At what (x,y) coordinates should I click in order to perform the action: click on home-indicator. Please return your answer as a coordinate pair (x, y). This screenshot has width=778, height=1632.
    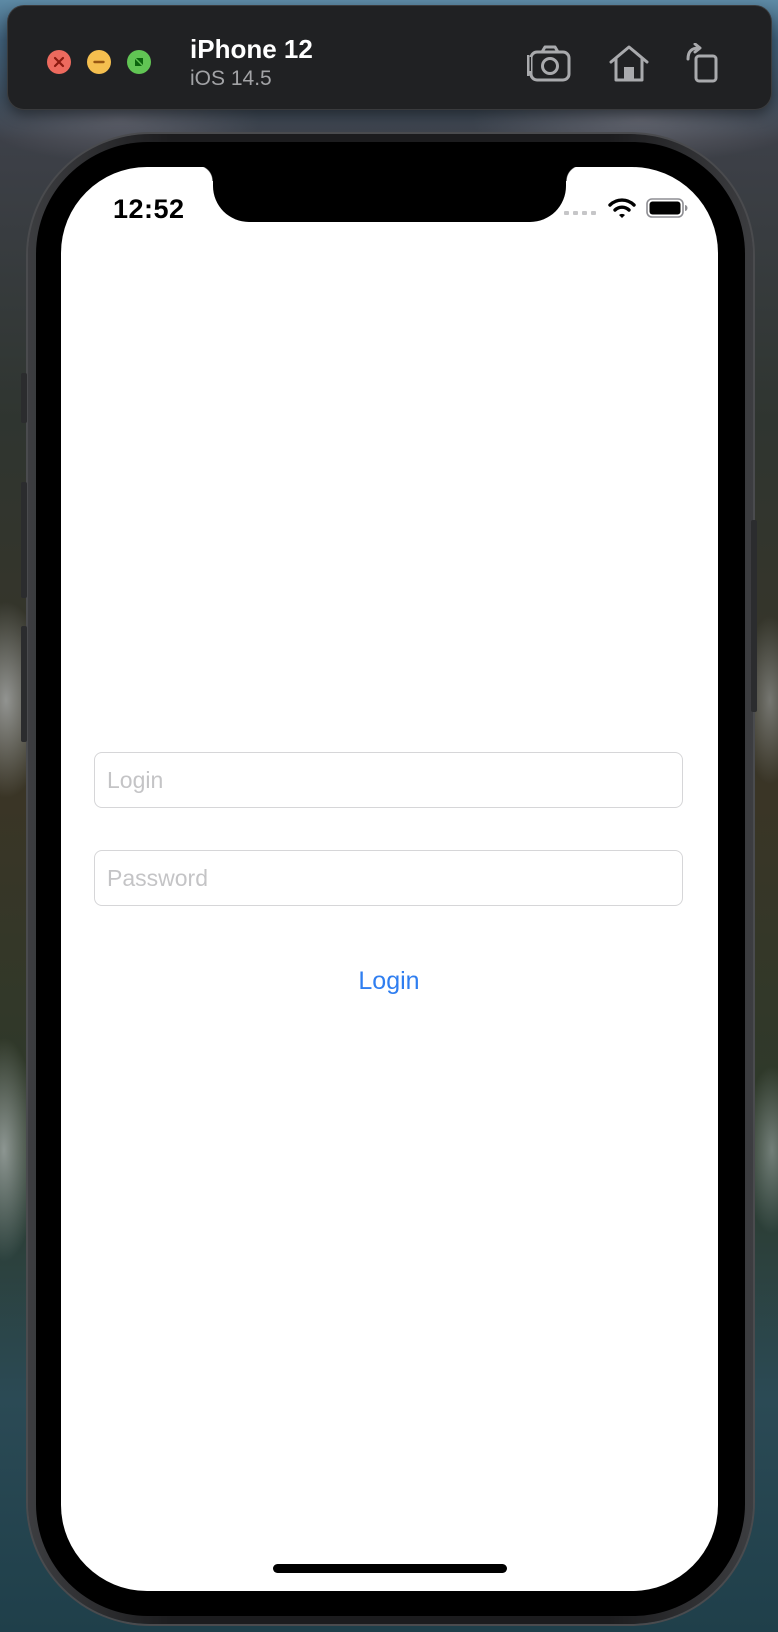
    Looking at the image, I should click on (390, 1568).